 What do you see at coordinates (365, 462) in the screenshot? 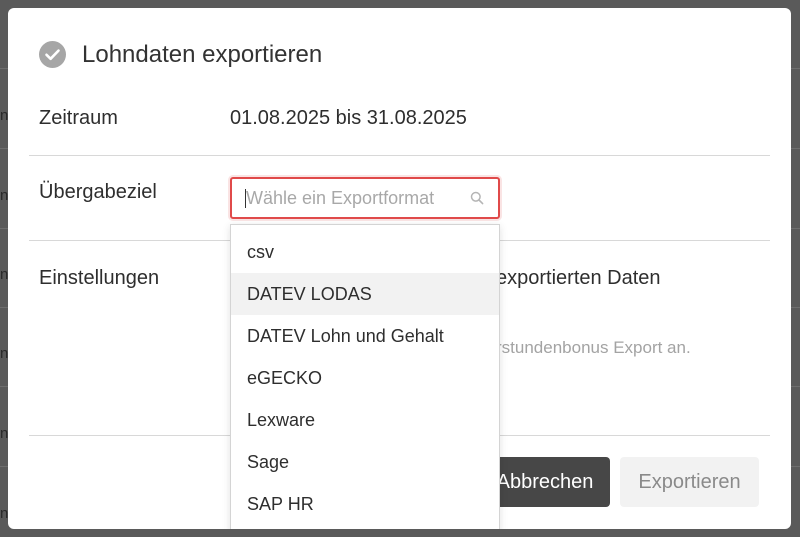
I see `dropdown-option-sage: Sage` at bounding box center [365, 462].